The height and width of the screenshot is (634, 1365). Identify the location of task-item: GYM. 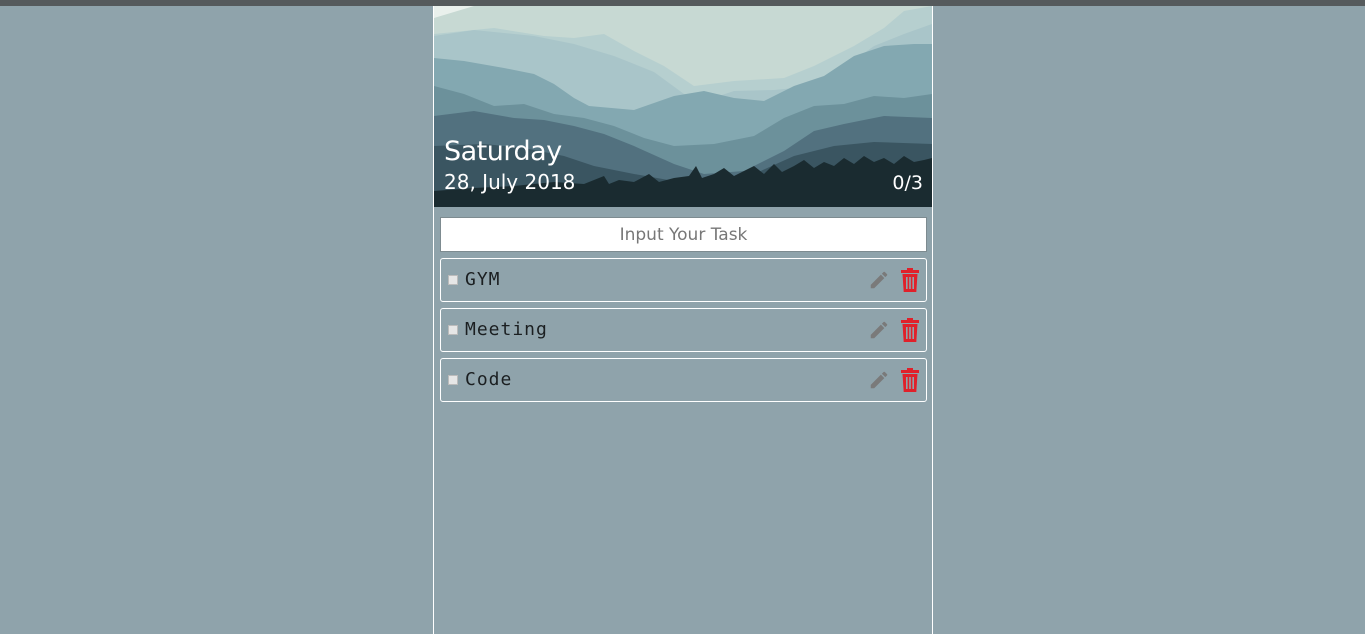
(683, 280).